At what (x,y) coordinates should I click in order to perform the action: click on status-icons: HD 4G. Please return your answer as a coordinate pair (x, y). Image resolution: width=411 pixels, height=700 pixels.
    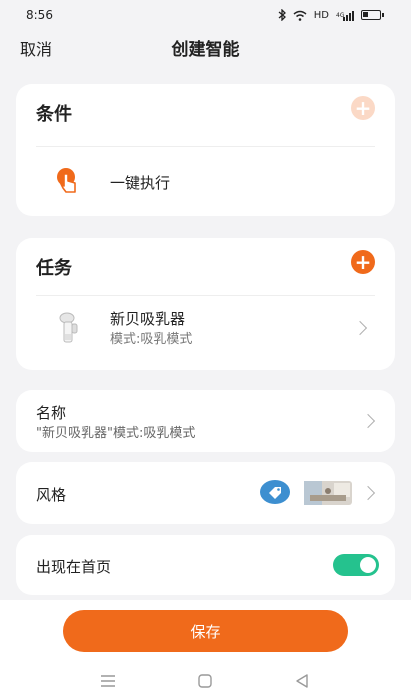
    Looking at the image, I should click on (331, 15).